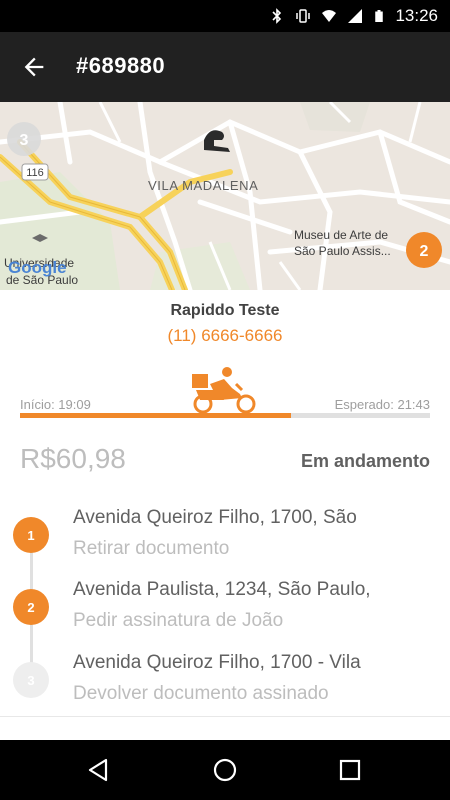 The width and height of the screenshot is (450, 800). Describe the element at coordinates (35, 173) in the screenshot. I see `highway-label: 116` at that location.